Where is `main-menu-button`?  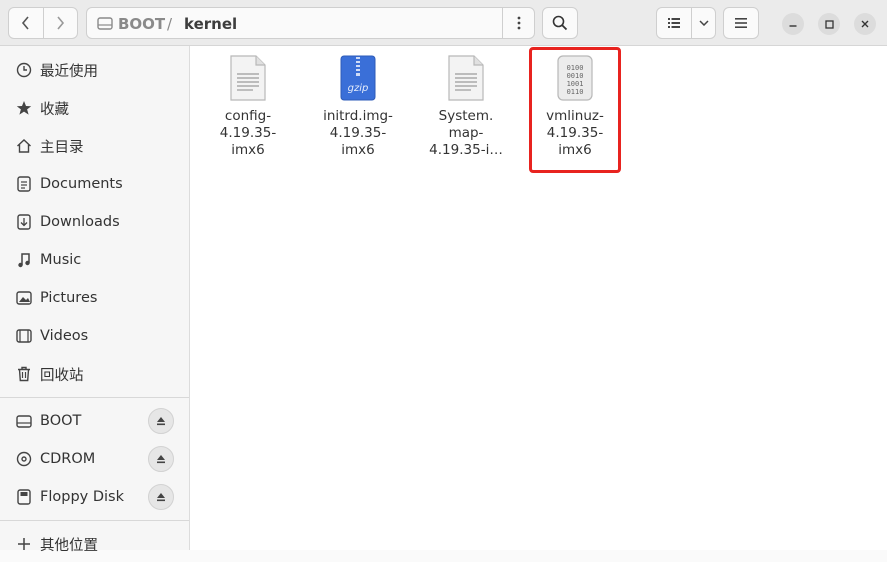 main-menu-button is located at coordinates (741, 23).